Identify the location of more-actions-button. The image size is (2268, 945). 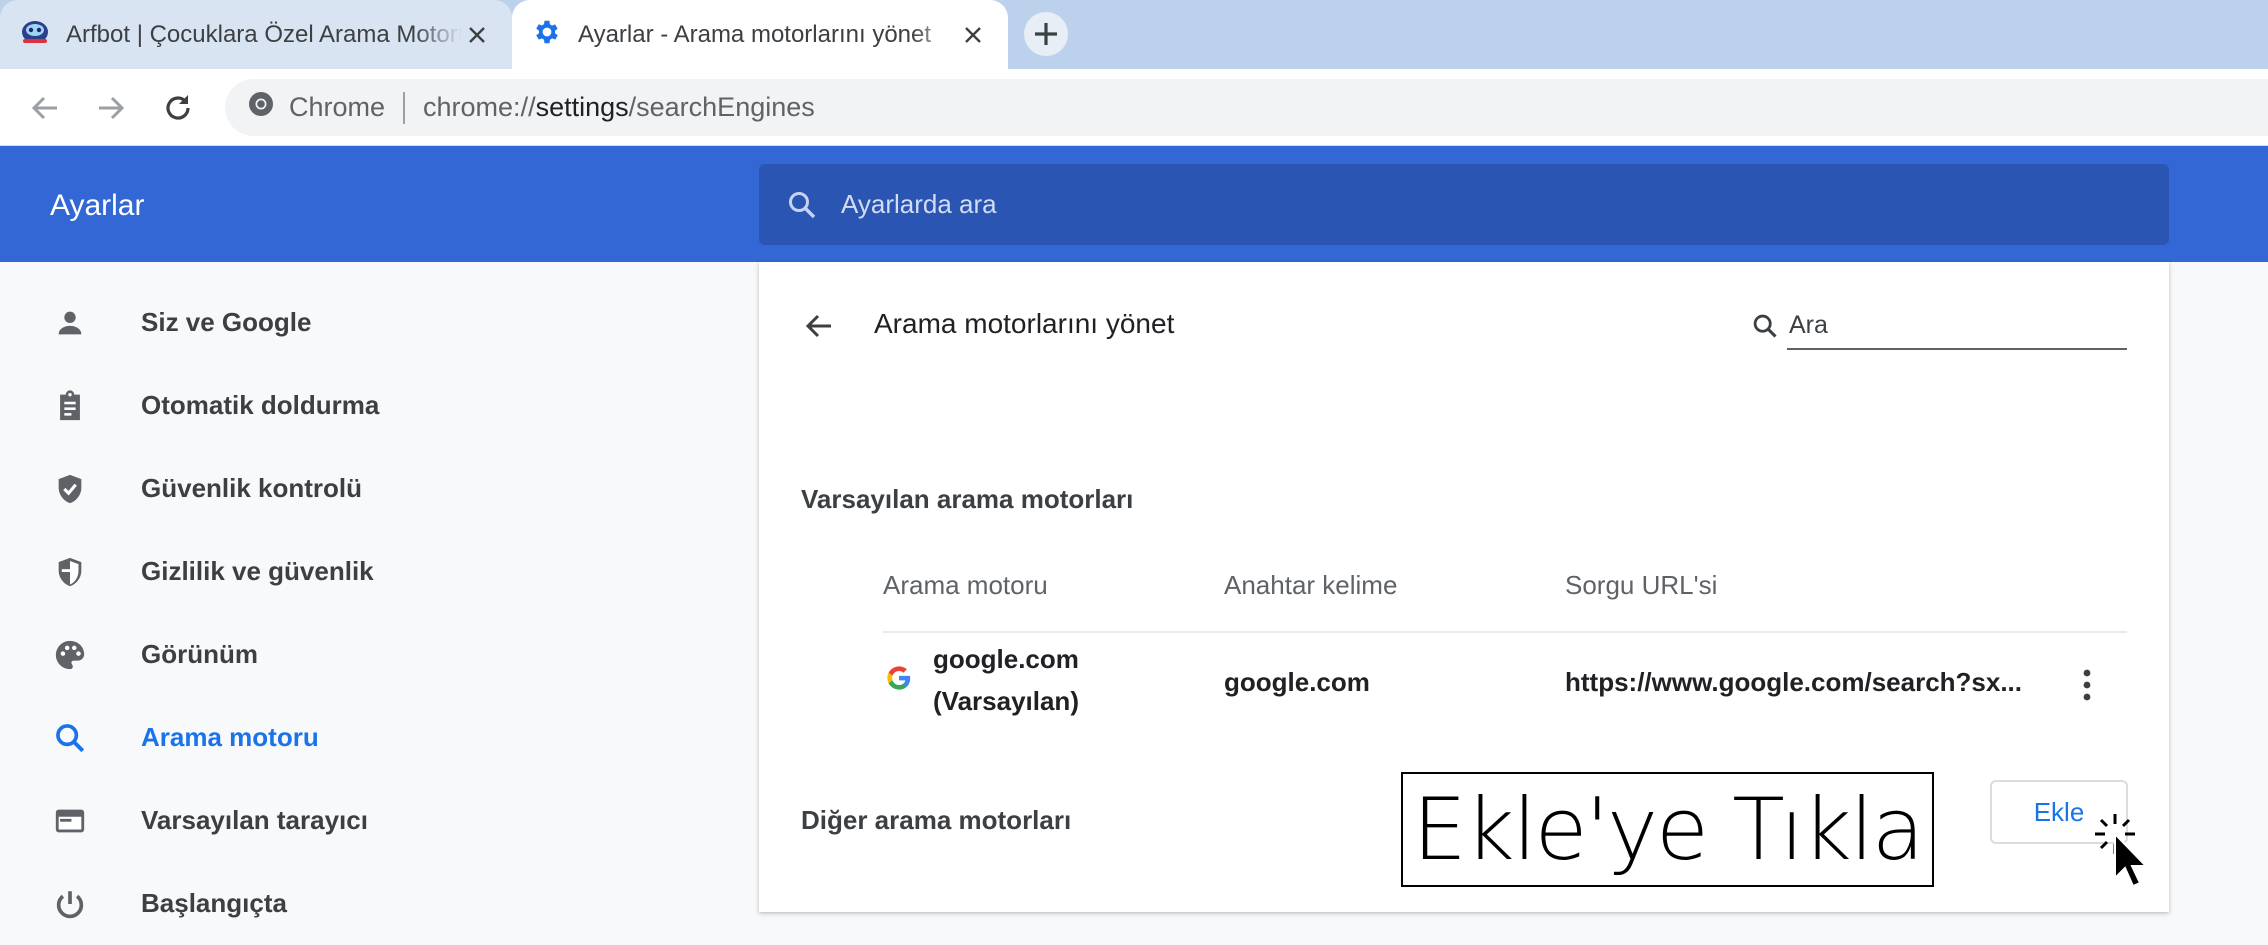
(2087, 685).